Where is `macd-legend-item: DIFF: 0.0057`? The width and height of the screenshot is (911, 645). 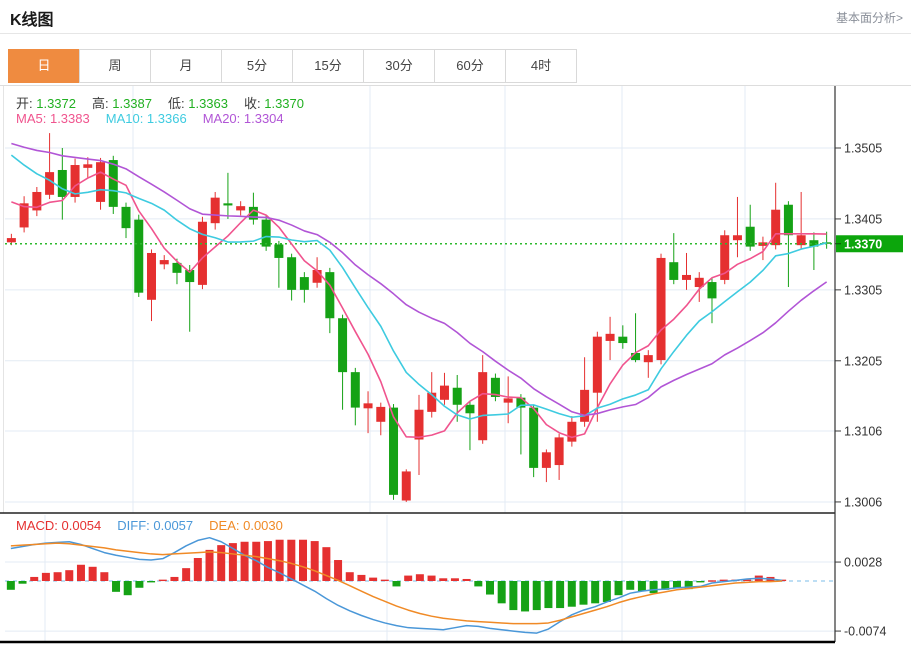 macd-legend-item: DIFF: 0.0057 is located at coordinates (155, 525).